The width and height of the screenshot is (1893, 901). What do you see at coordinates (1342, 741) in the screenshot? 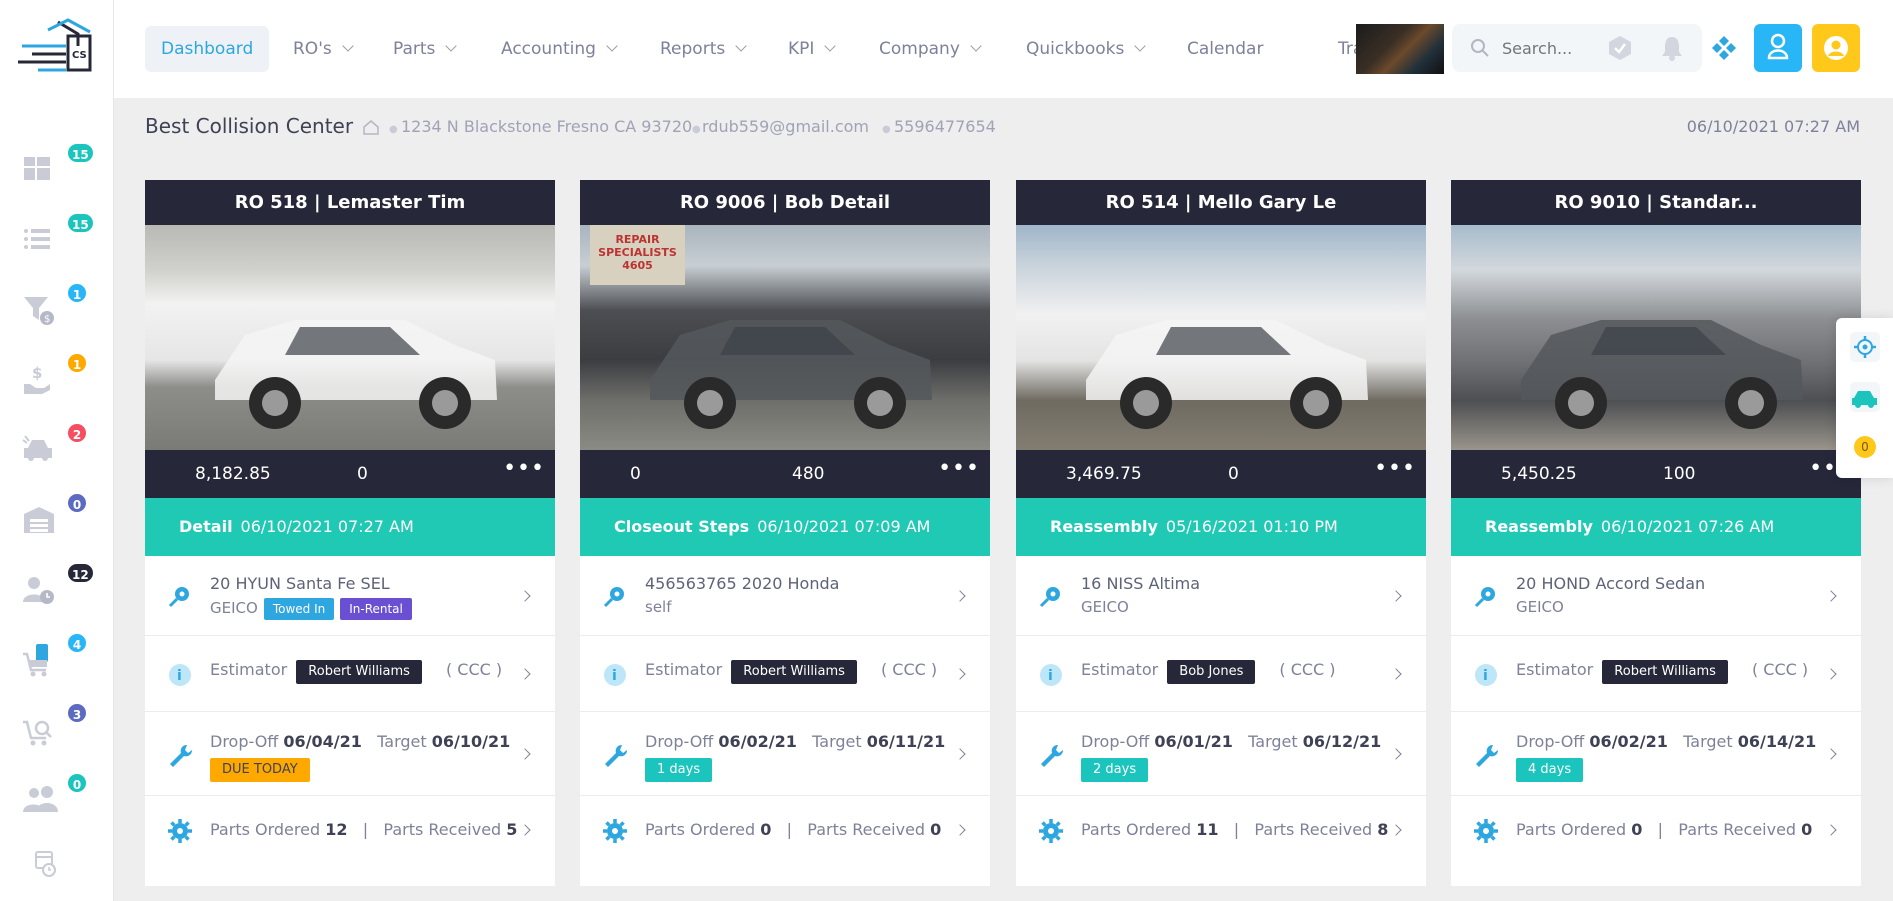
I see `target-date: 06/12/21` at bounding box center [1342, 741].